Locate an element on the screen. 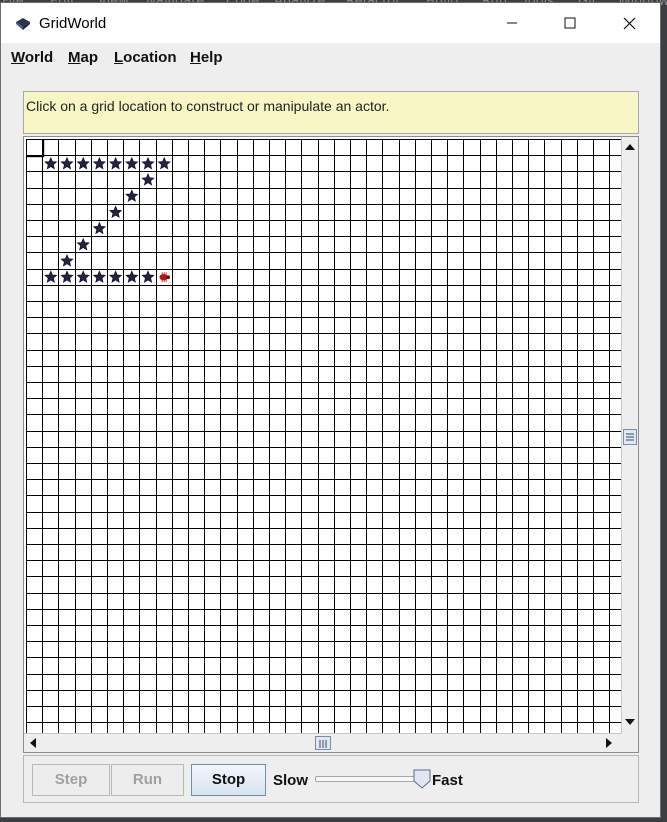  vertical-scroll-thumb is located at coordinates (630, 437).